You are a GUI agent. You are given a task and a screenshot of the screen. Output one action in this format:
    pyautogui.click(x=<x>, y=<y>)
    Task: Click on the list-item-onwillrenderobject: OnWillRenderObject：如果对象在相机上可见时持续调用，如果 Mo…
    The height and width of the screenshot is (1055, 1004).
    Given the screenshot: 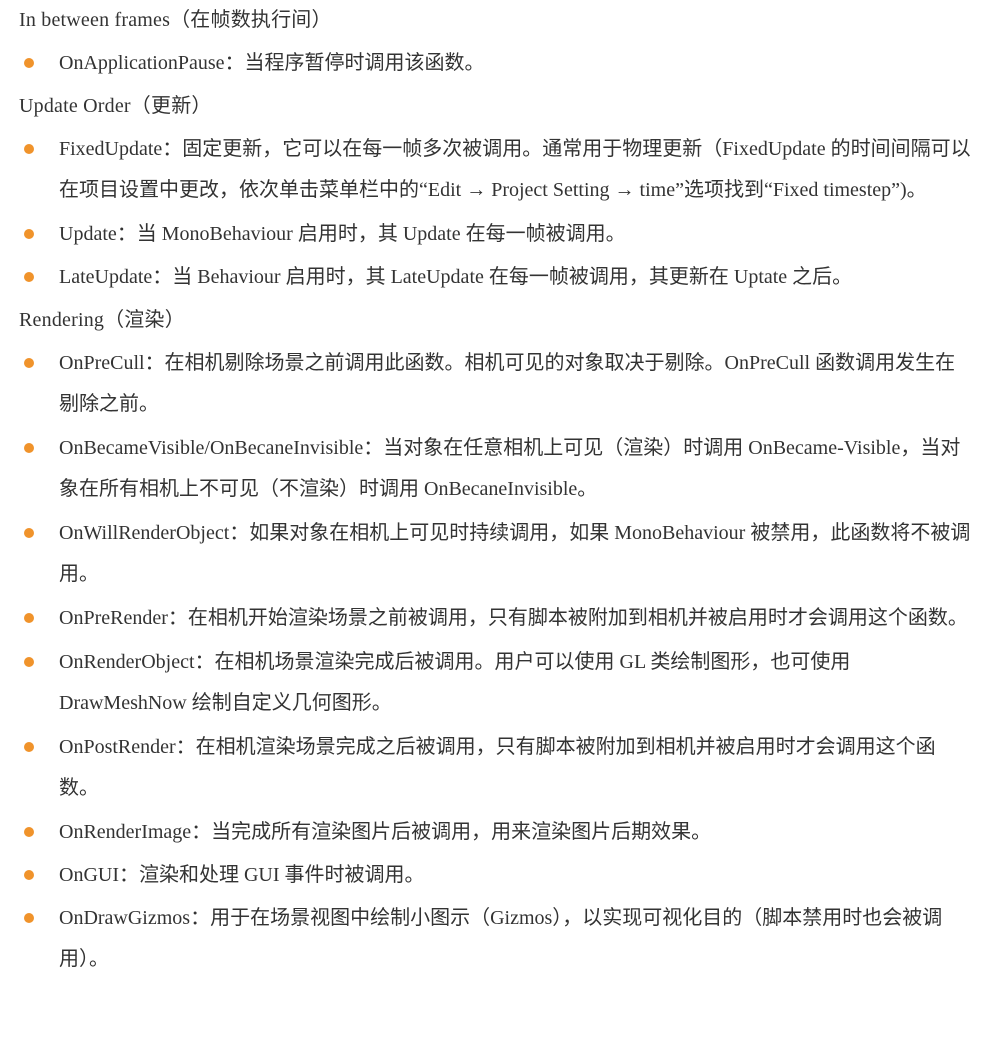 What is the action you would take?
    pyautogui.click(x=496, y=554)
    